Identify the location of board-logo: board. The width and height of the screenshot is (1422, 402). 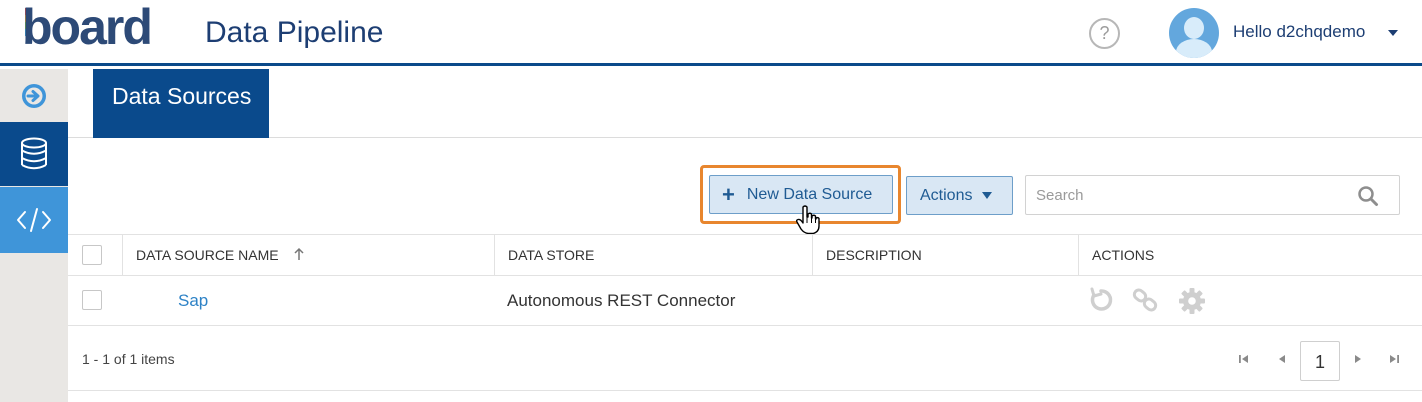
(98, 30).